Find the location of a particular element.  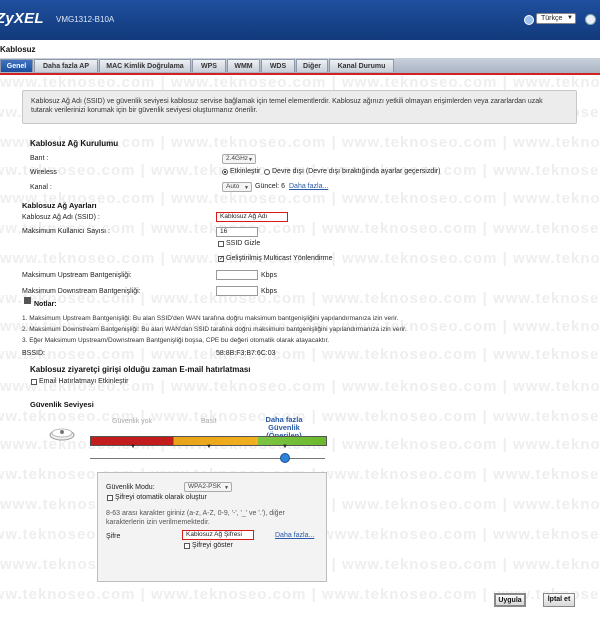

globe-icon is located at coordinates (529, 20).